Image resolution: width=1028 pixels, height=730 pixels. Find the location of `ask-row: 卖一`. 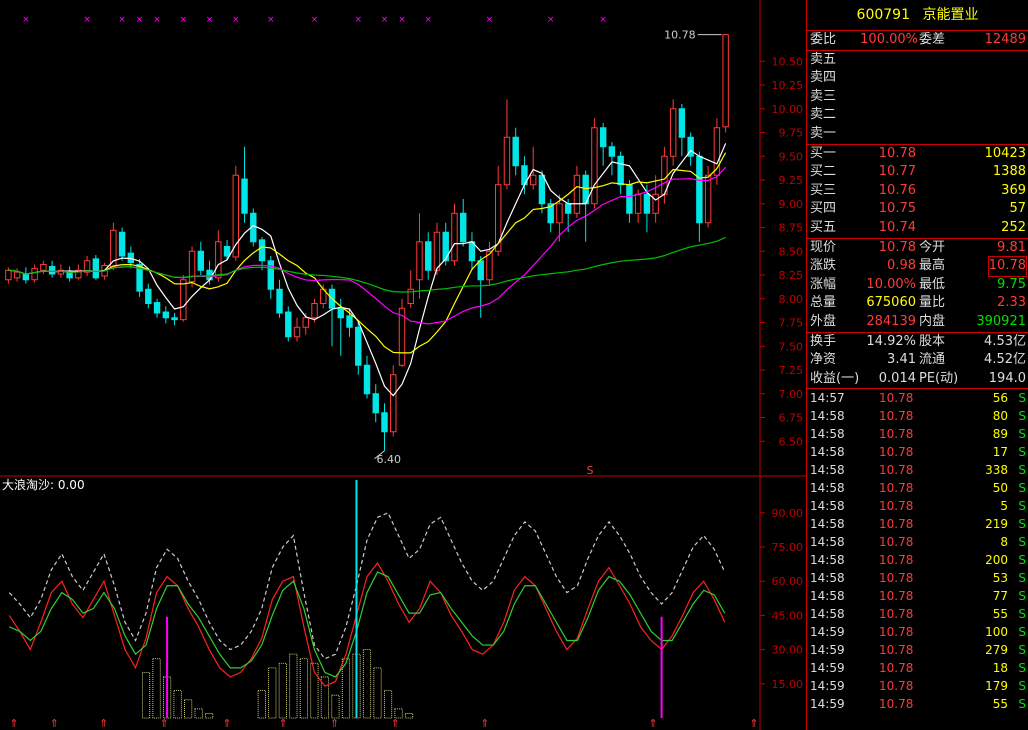

ask-row: 卖一 is located at coordinates (917, 134).